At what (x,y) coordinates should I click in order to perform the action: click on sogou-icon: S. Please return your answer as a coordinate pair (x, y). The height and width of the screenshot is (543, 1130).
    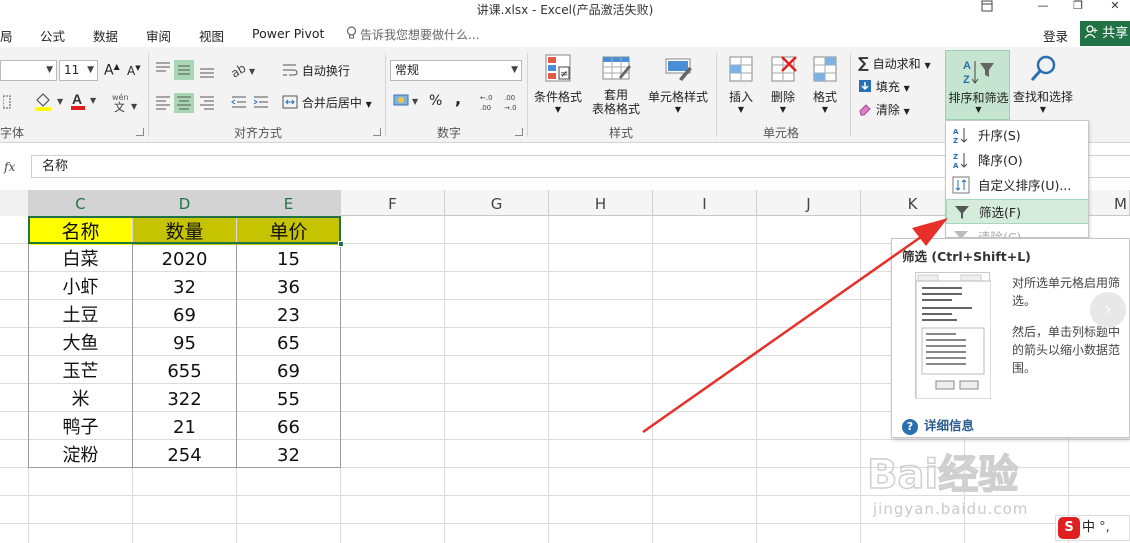
    Looking at the image, I should click on (1069, 528).